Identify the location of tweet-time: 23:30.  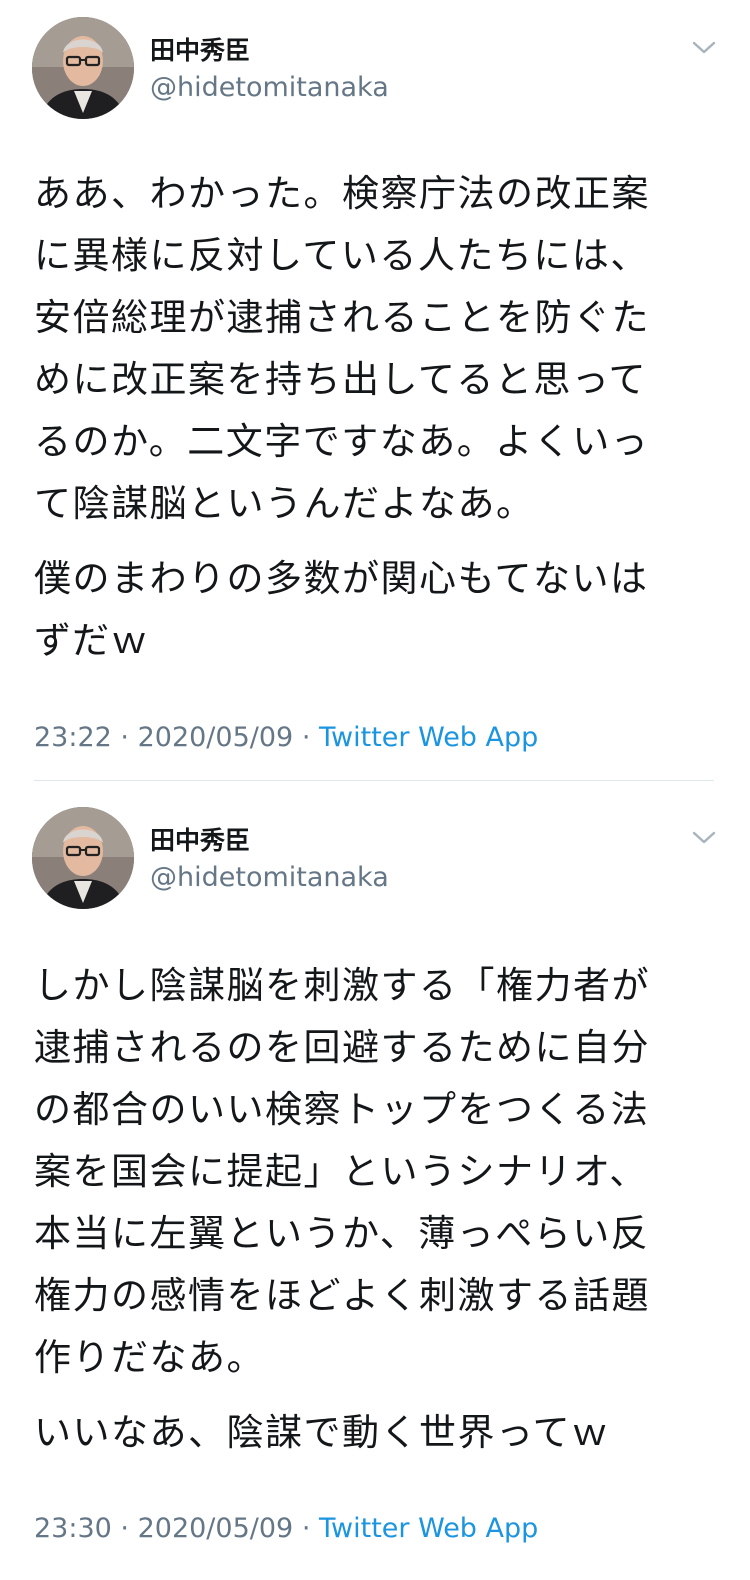
(73, 1528).